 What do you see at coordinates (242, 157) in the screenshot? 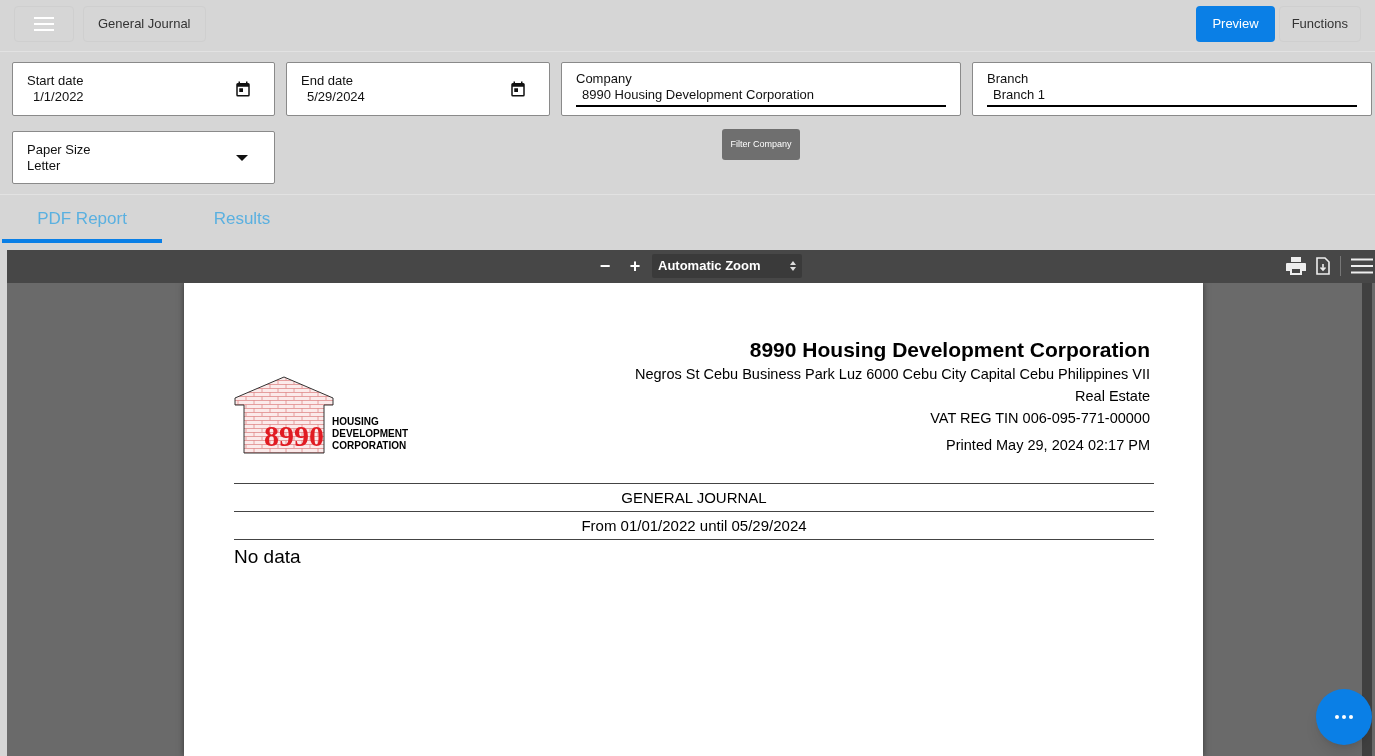
I see `dropdown-caret-icon` at bounding box center [242, 157].